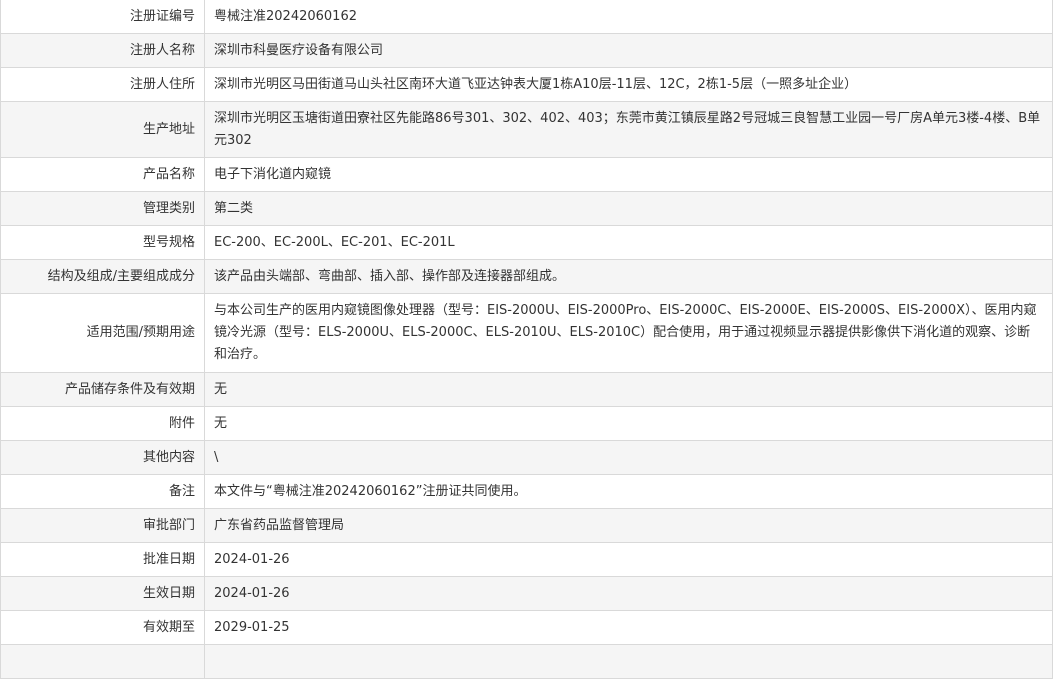 This screenshot has height=679, width=1060. What do you see at coordinates (628, 208) in the screenshot?
I see `field-value: 第二类` at bounding box center [628, 208].